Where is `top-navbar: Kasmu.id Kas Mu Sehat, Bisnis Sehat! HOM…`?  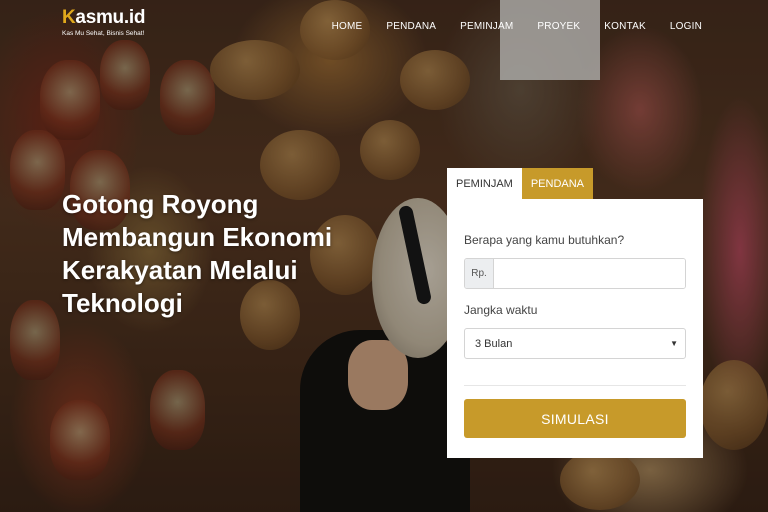 top-navbar: Kasmu.id Kas Mu Sehat, Bisnis Sehat! HOM… is located at coordinates (384, 28).